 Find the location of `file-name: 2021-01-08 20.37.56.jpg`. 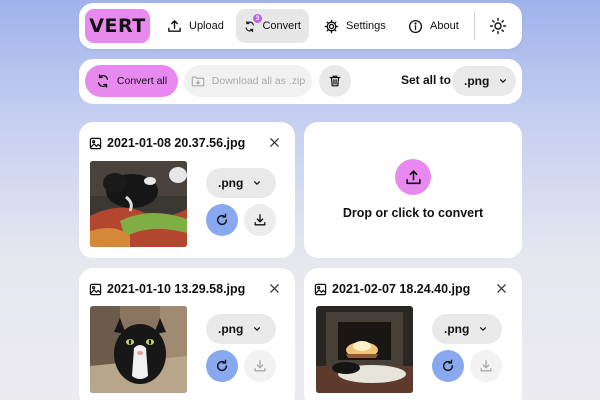

file-name: 2021-01-08 20.37.56.jpg is located at coordinates (176, 143).